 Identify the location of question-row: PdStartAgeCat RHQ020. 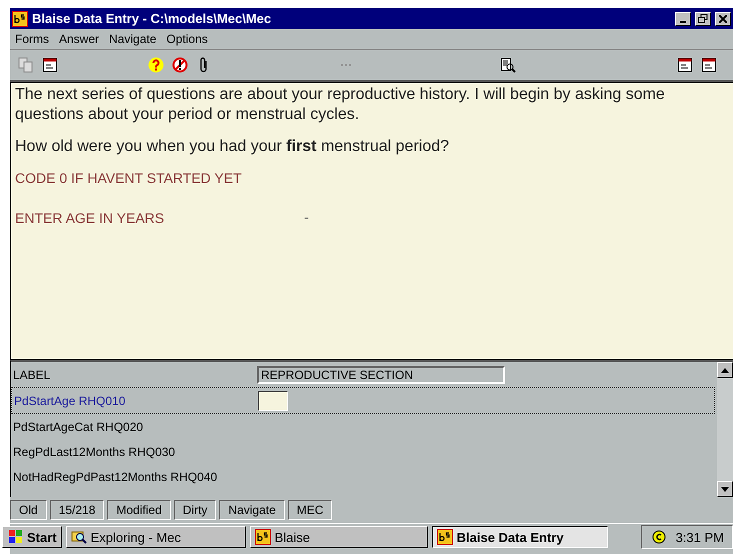
(364, 426).